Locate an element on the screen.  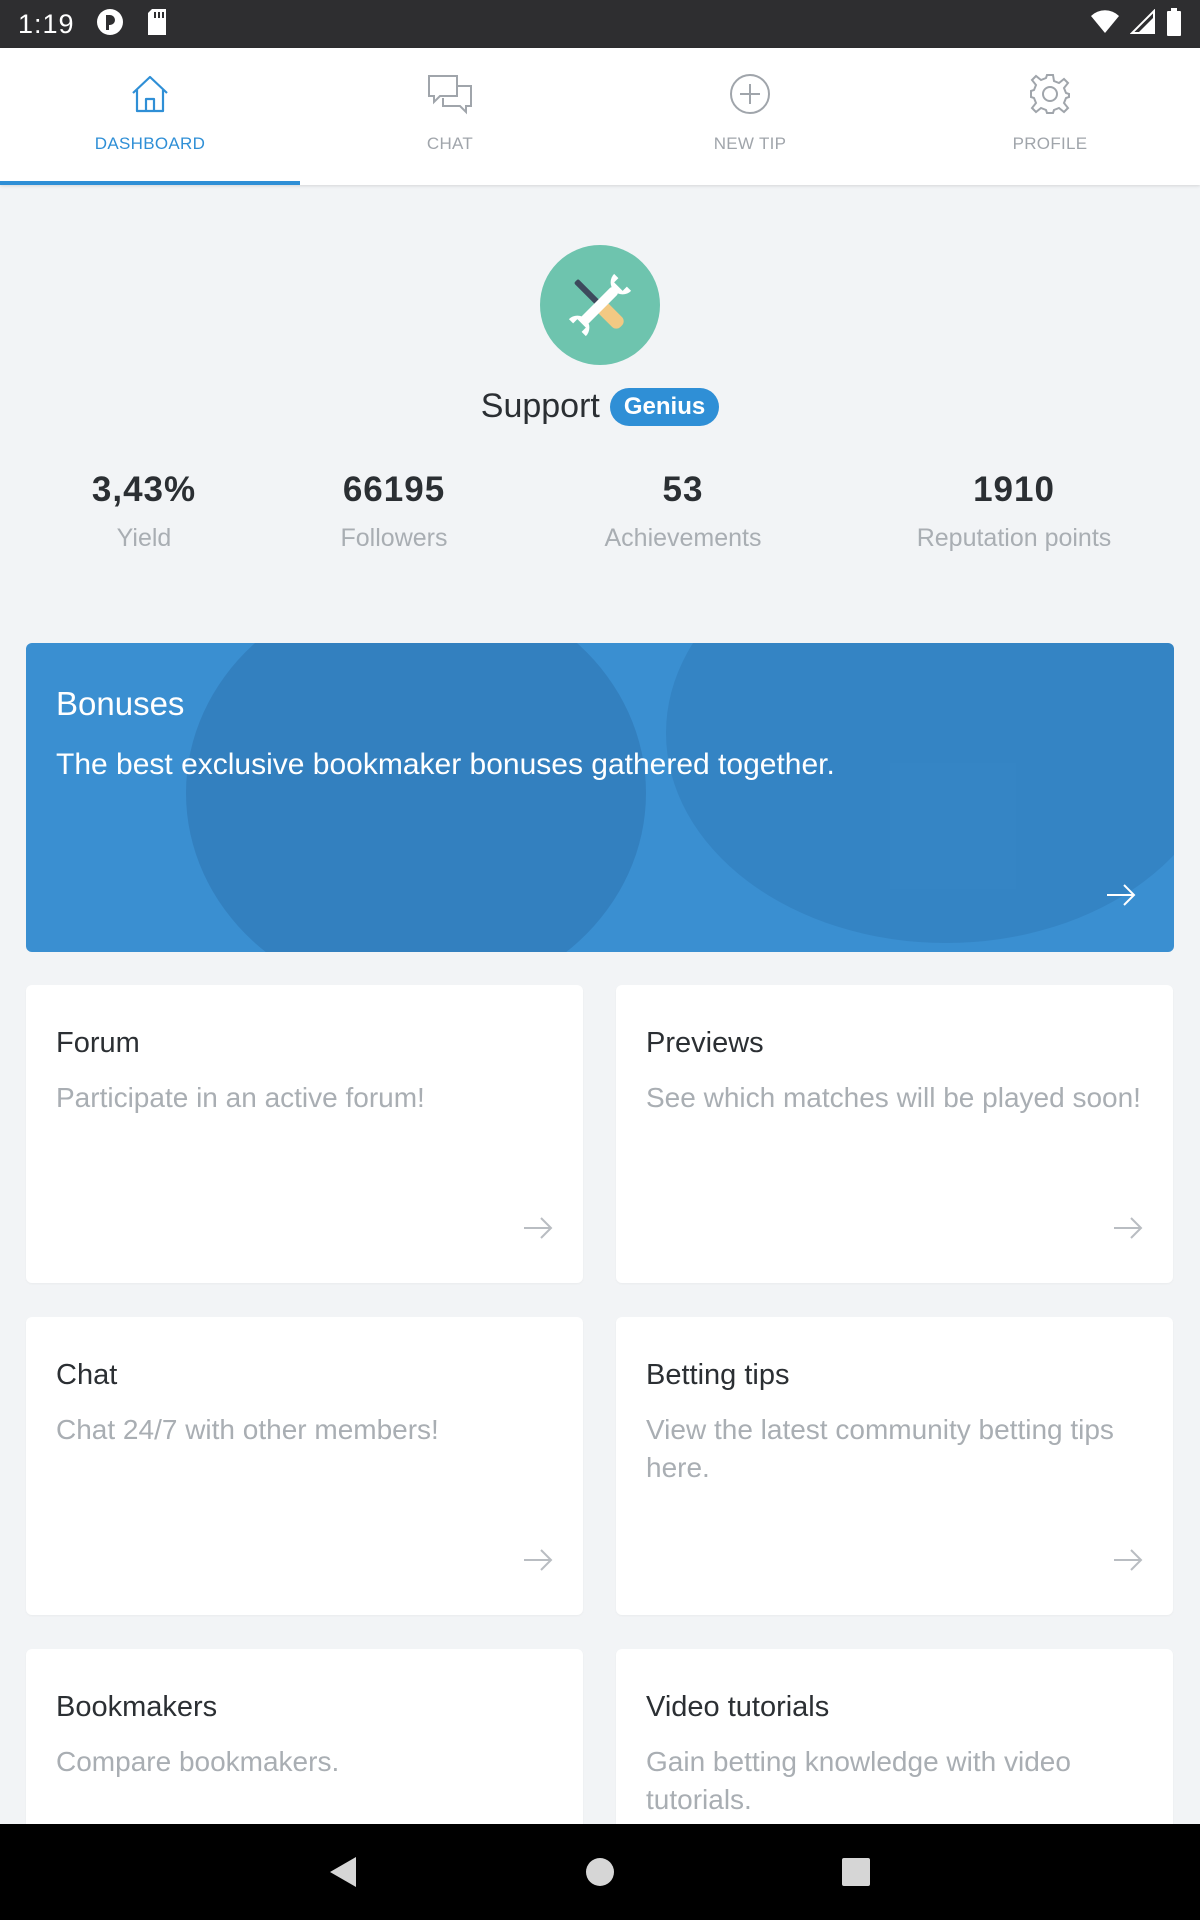
back-triangle-icon is located at coordinates (343, 1872).